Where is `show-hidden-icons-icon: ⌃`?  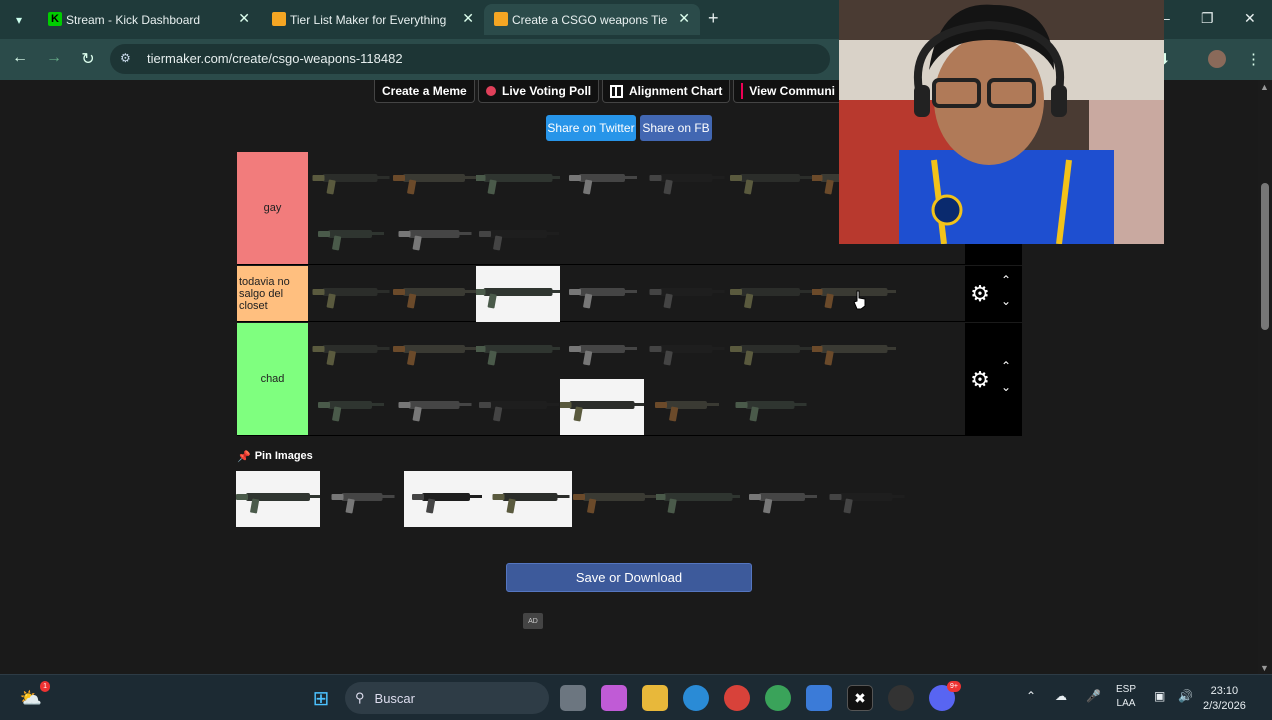 show-hidden-icons-icon: ⌃ is located at coordinates (1031, 696).